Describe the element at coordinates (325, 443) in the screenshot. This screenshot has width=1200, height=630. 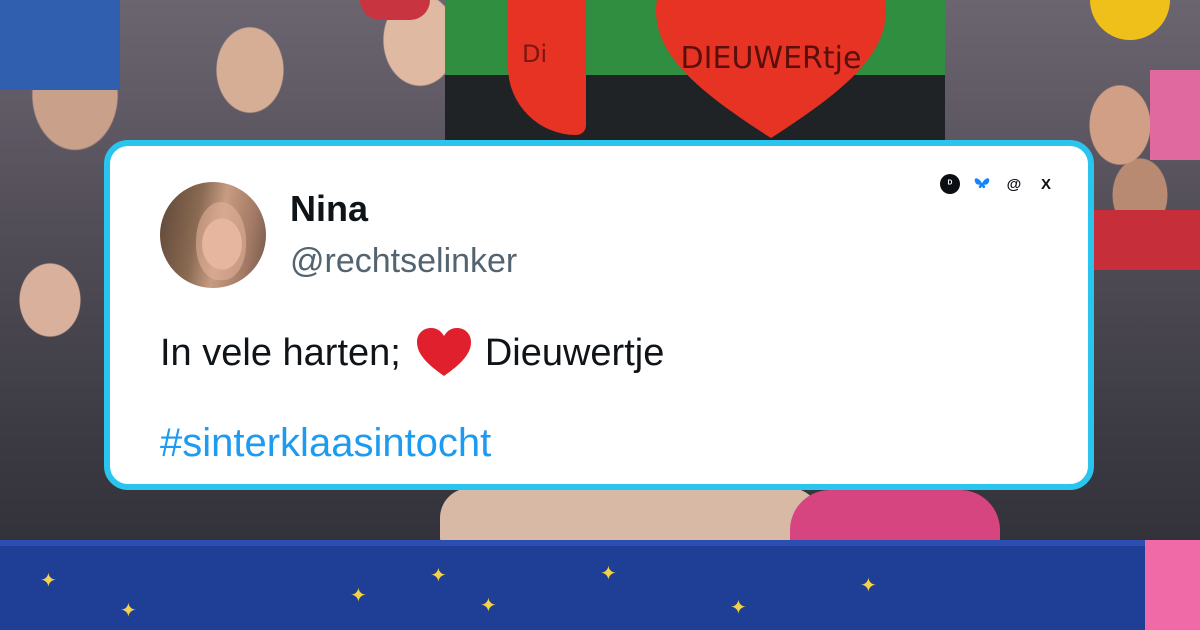
I see `hashtag-link: #sinterklaasintocht` at that location.